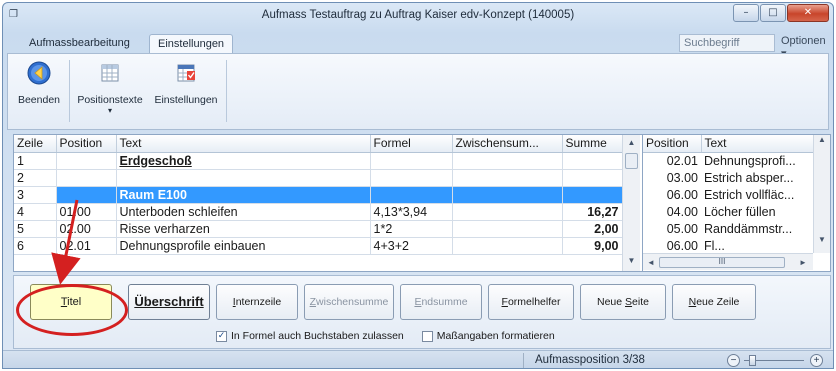  What do you see at coordinates (733, 360) in the screenshot?
I see `zoom-out-icon: −` at bounding box center [733, 360].